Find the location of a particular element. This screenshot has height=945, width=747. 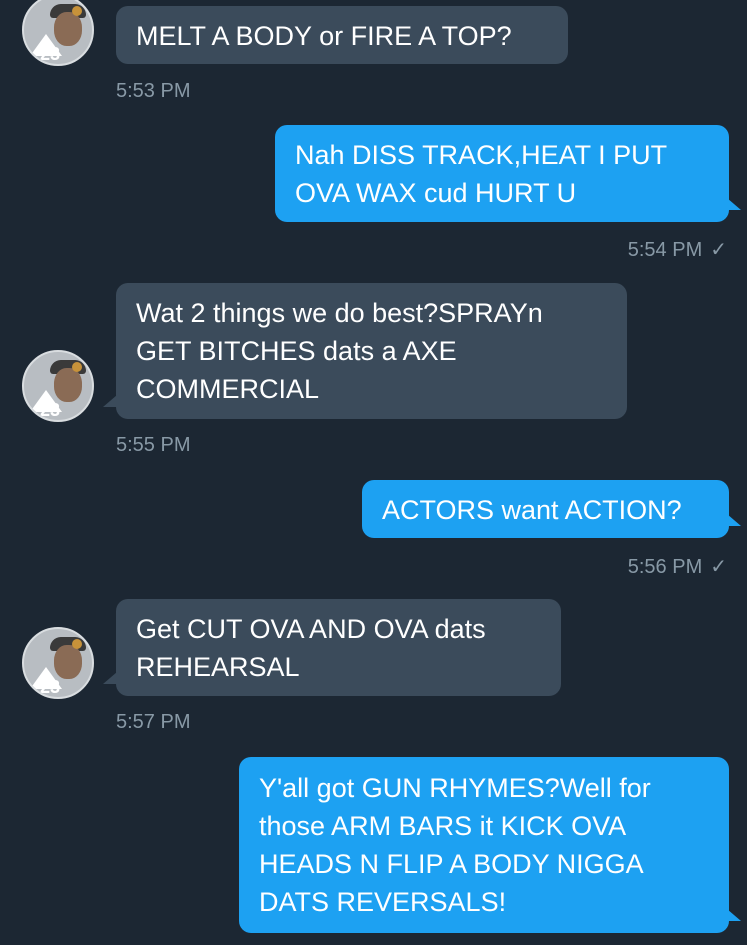

timestamp-text: 5:54 PM is located at coordinates (665, 250).